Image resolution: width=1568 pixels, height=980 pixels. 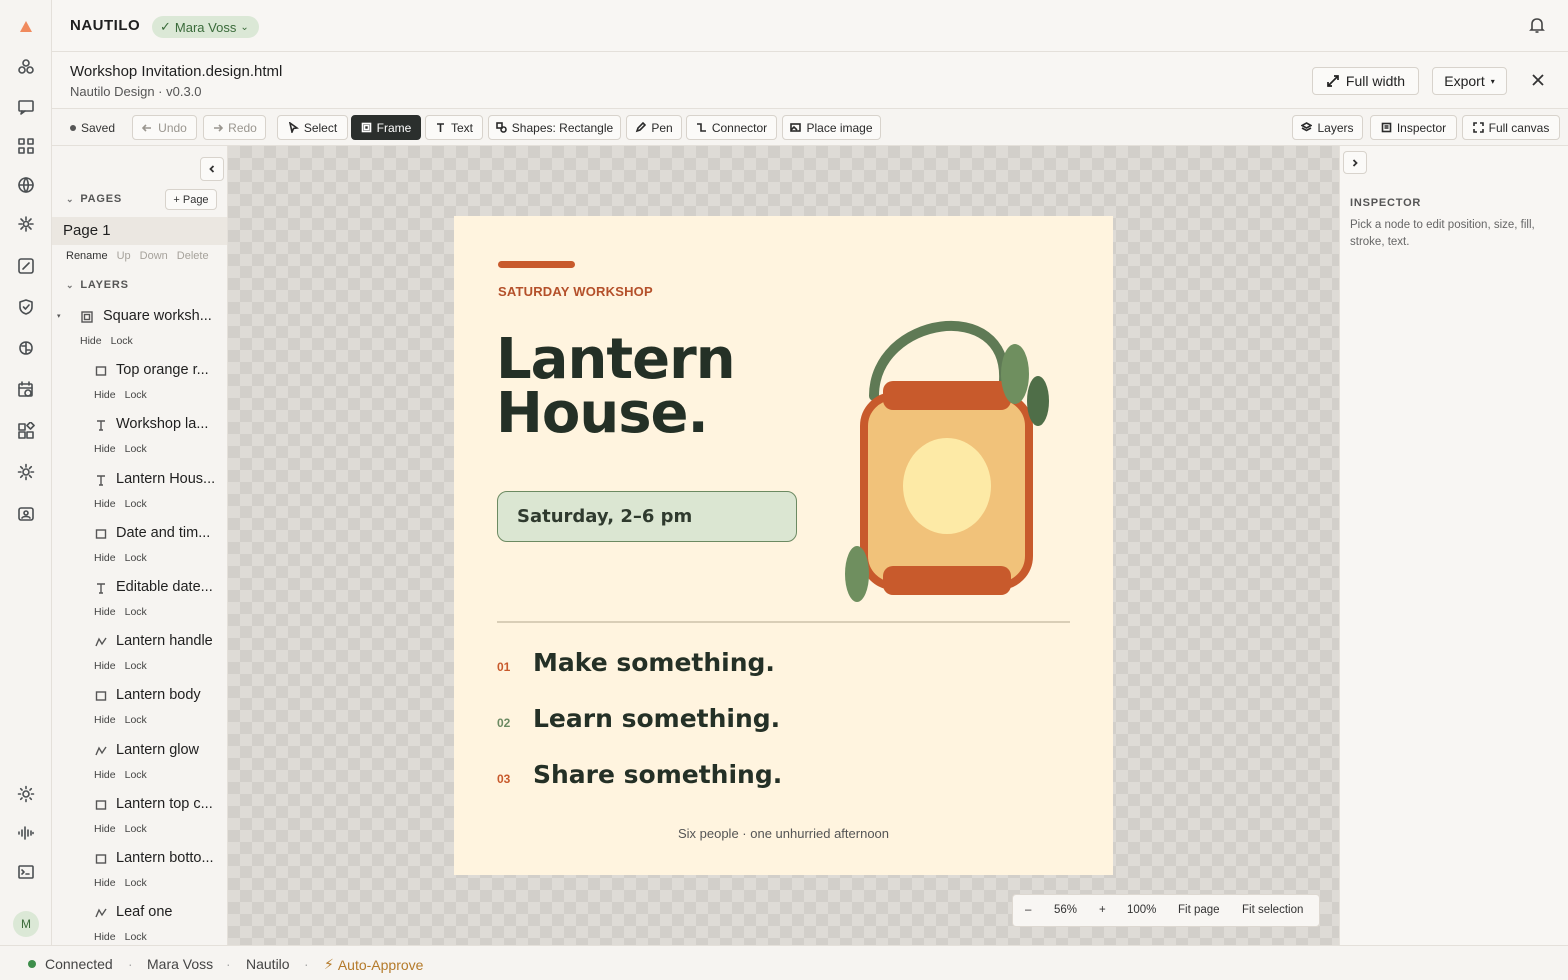 I want to click on plugins-icon, so click(x=26, y=431).